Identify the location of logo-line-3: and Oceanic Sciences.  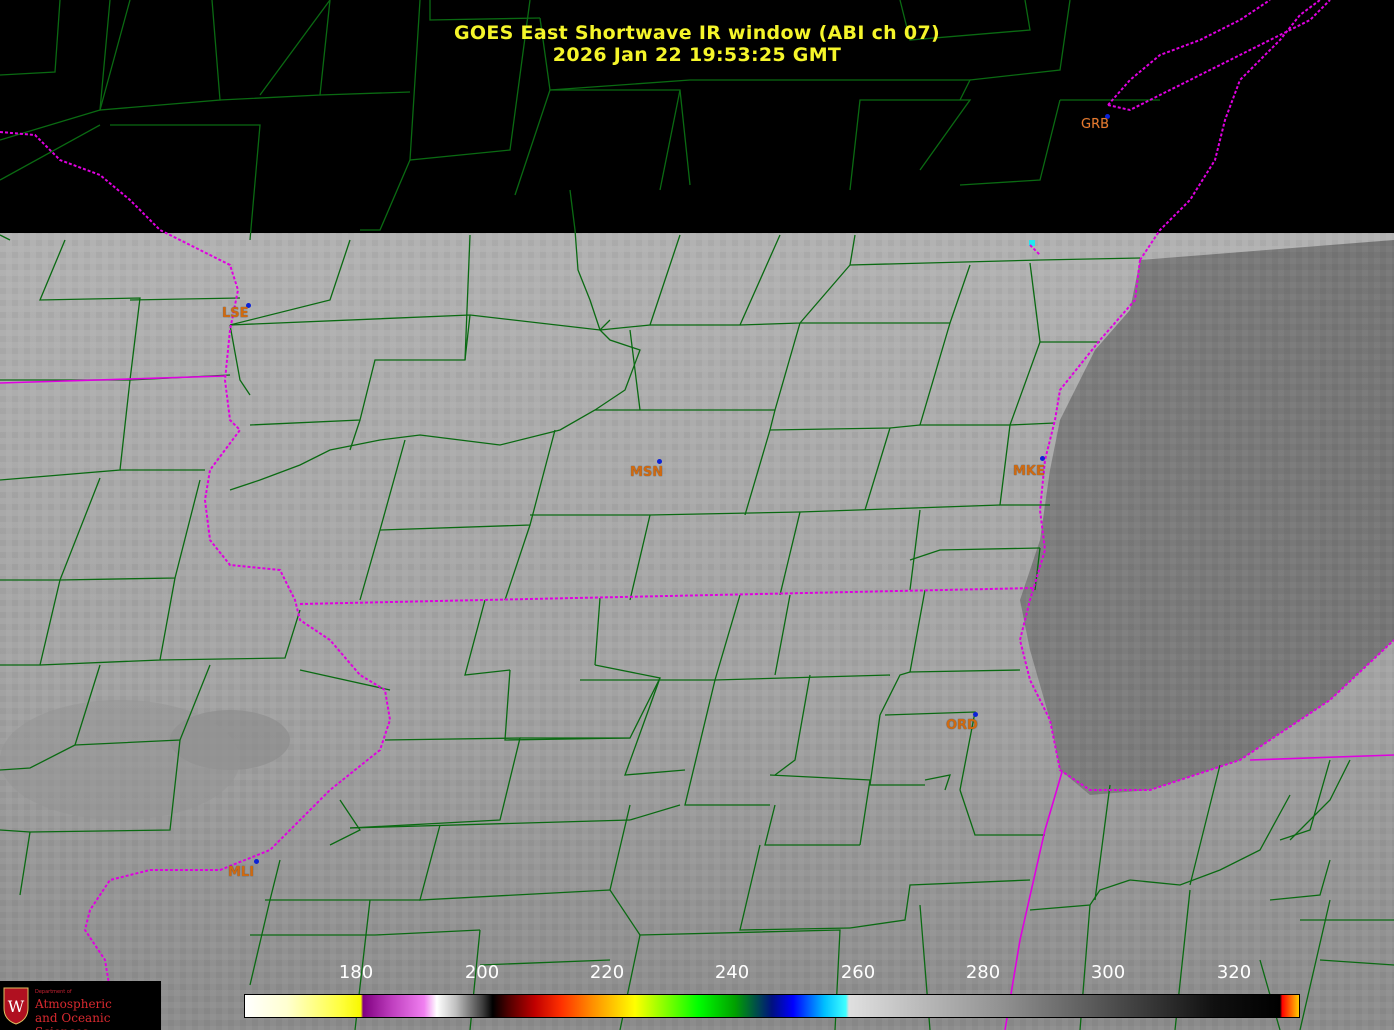
(73, 1020).